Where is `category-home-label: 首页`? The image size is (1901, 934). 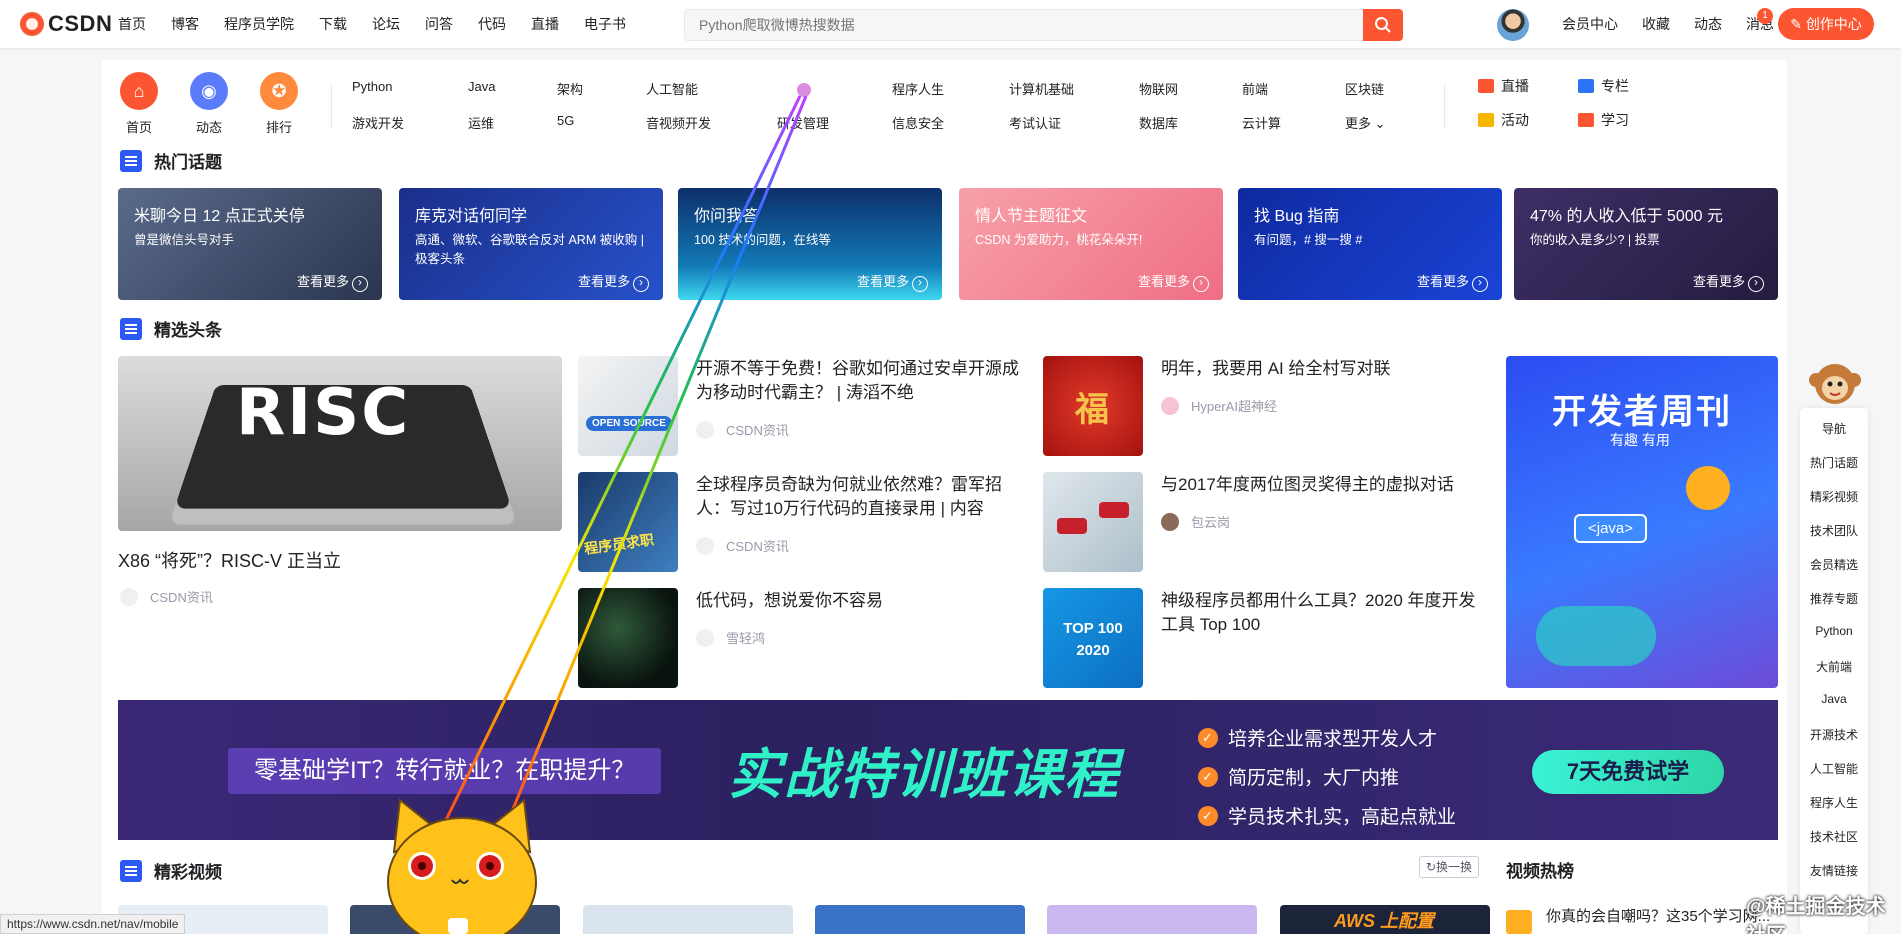
category-home-label: 首页 is located at coordinates (138, 127).